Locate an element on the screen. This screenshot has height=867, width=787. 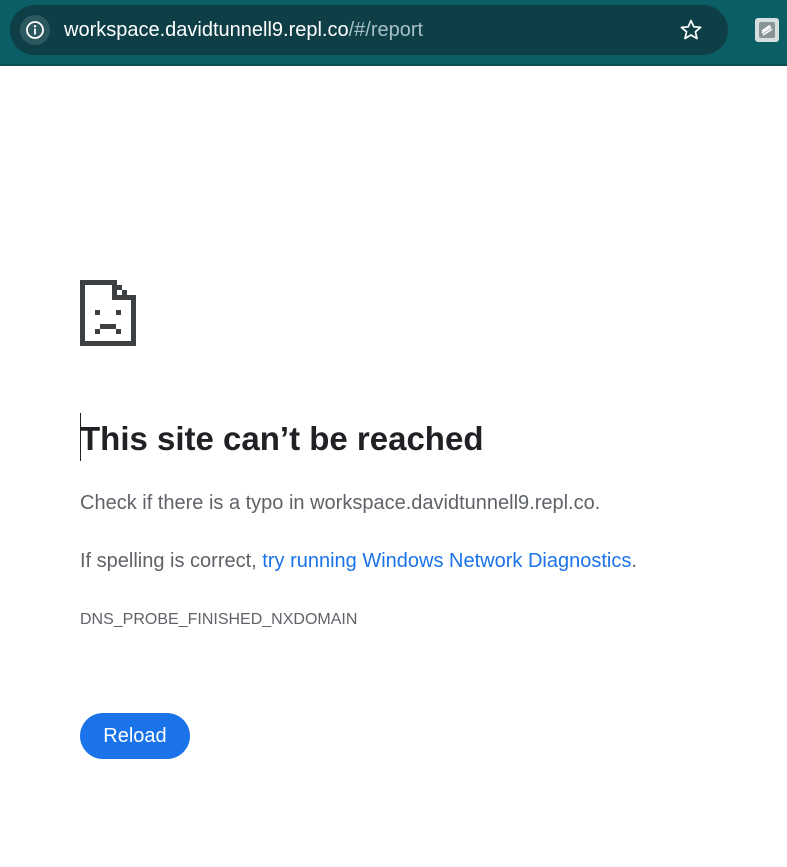
error-code: DNS_PROBE_FINISHED_NXDOMAIN is located at coordinates (219, 619).